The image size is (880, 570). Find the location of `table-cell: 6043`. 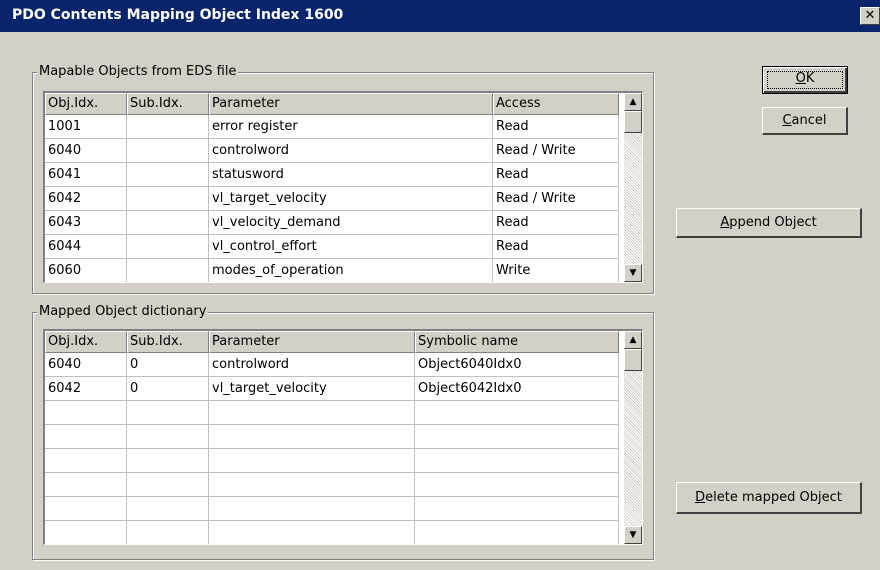

table-cell: 6043 is located at coordinates (86, 223).